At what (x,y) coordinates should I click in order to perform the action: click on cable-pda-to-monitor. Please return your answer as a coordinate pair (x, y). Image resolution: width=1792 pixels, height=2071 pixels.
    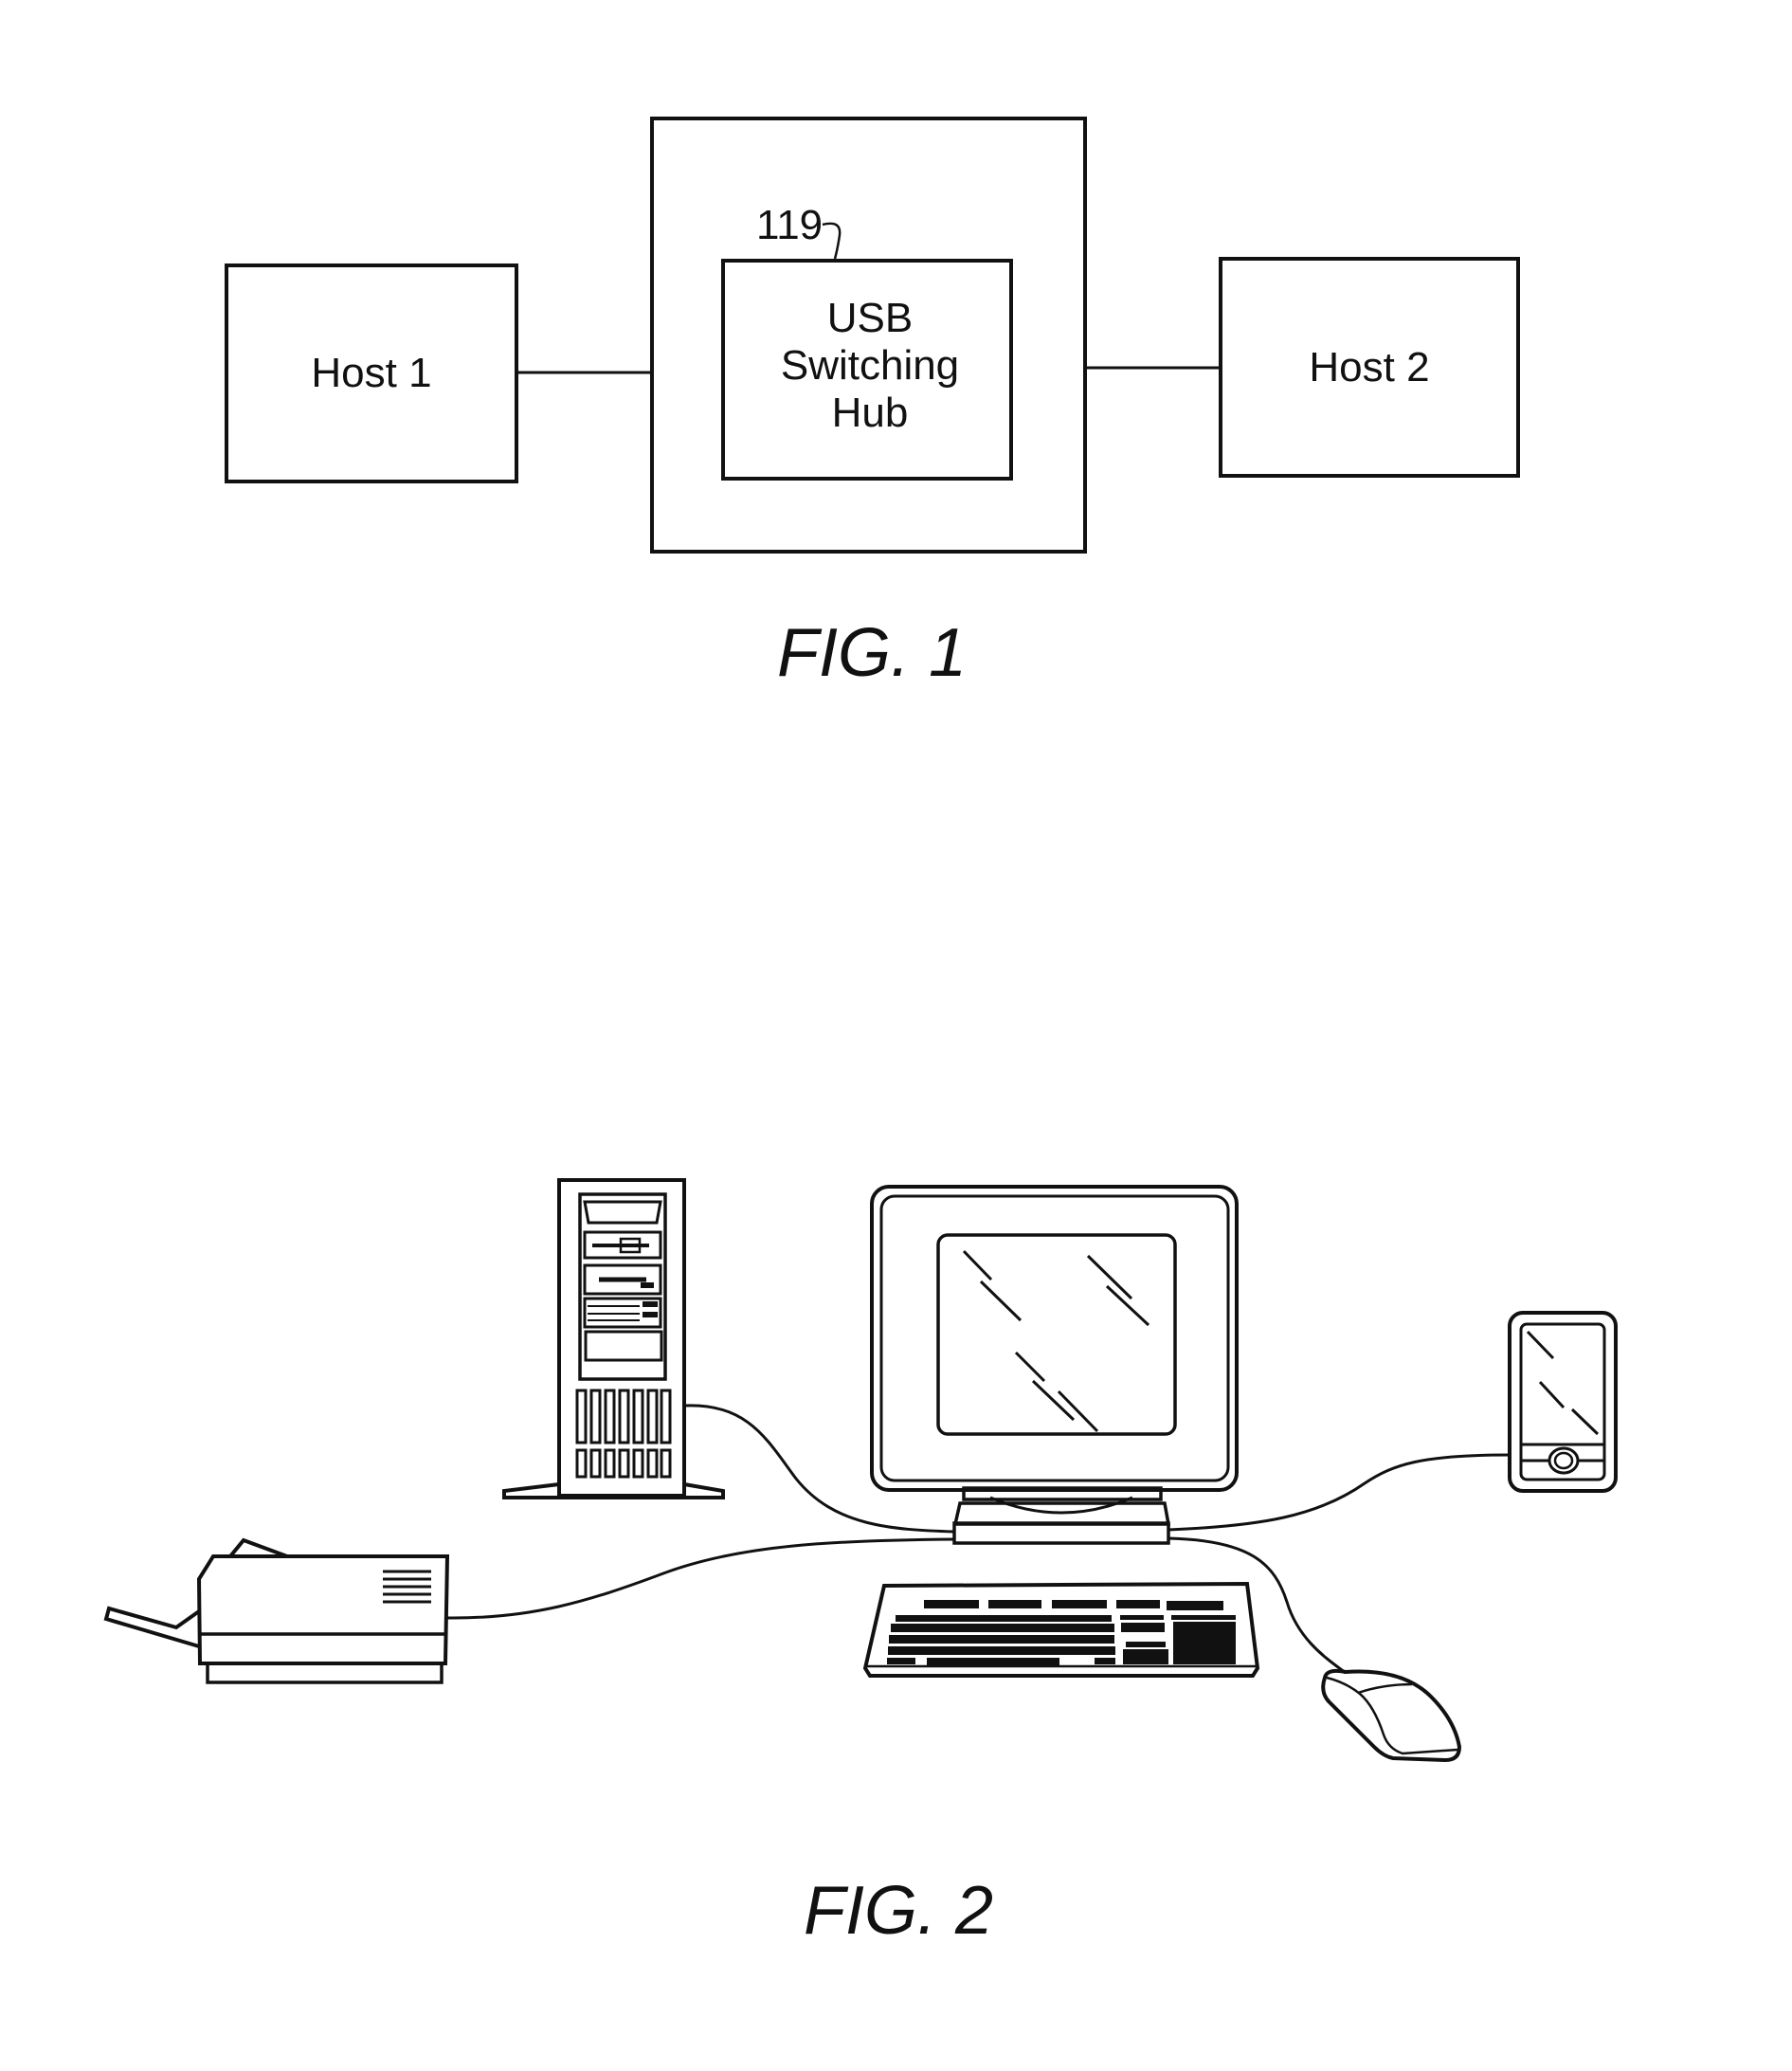
    Looking at the image, I should click on (1339, 1492).